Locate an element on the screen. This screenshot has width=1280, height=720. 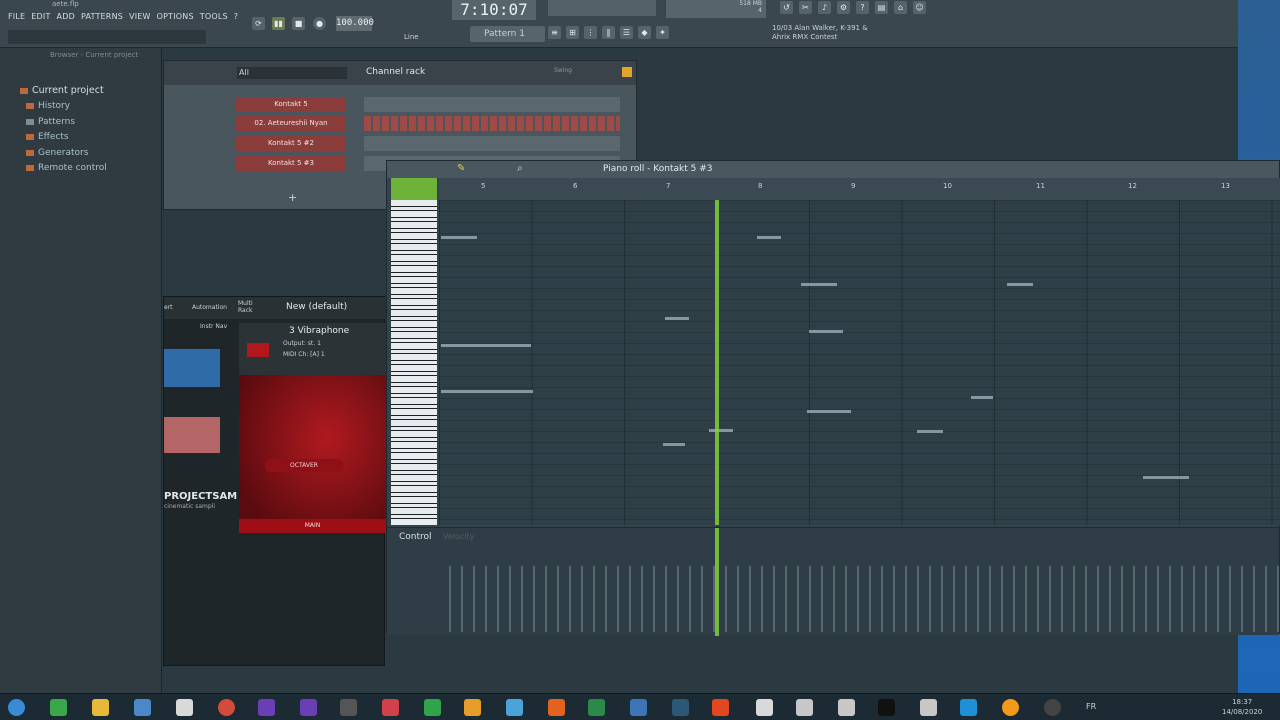
utorrent-icon is located at coordinates (596, 707).